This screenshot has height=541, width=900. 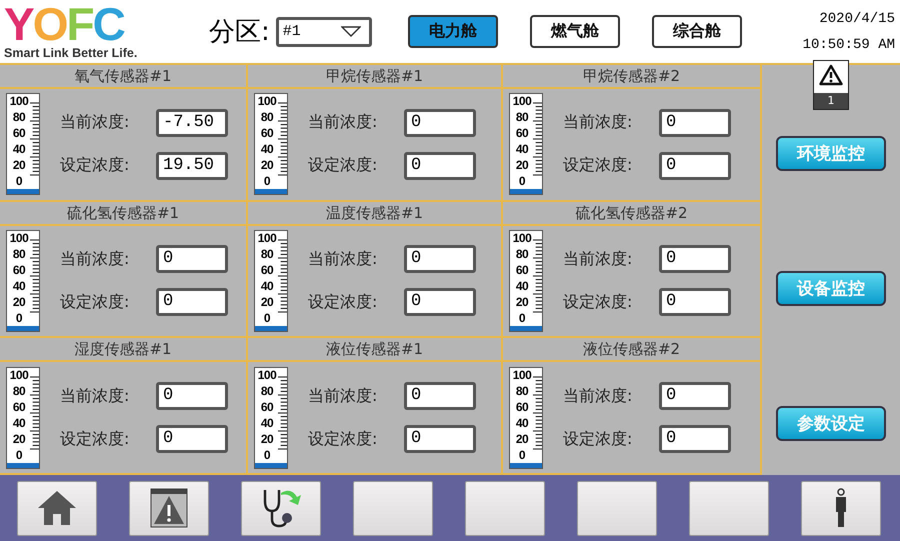 I want to click on date-text: 2020/4/15, so click(x=857, y=18).